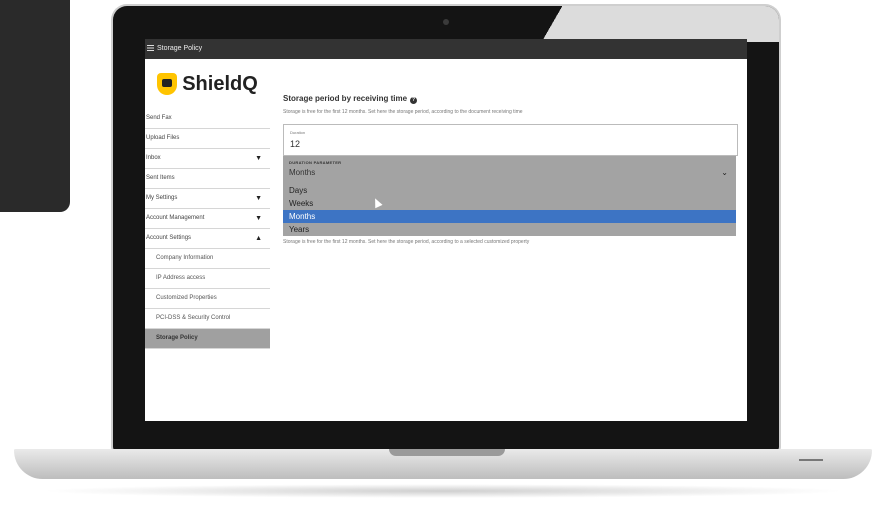  I want to click on sidebar-item-sent-items: Sent Items, so click(207, 179).